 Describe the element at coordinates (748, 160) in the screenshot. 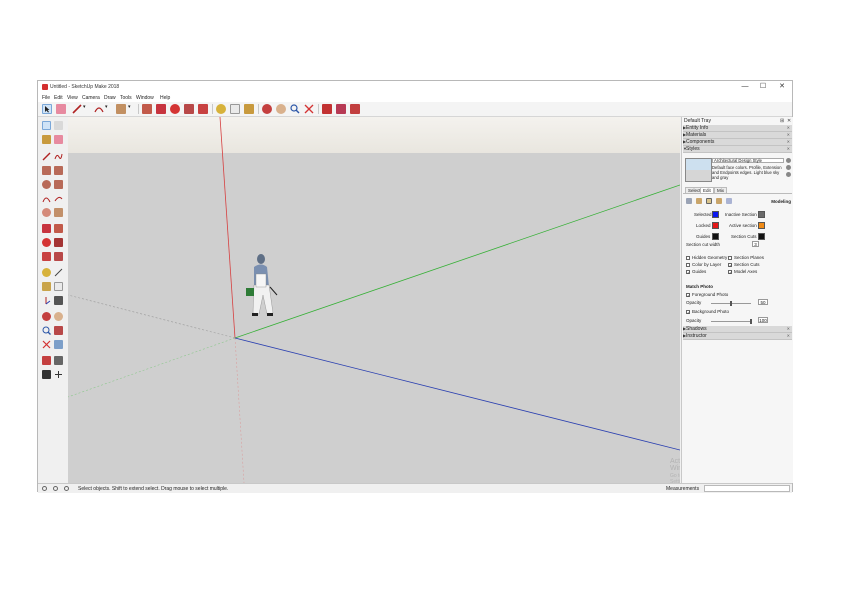

I see `style-name-field: Architectural Design Style` at that location.